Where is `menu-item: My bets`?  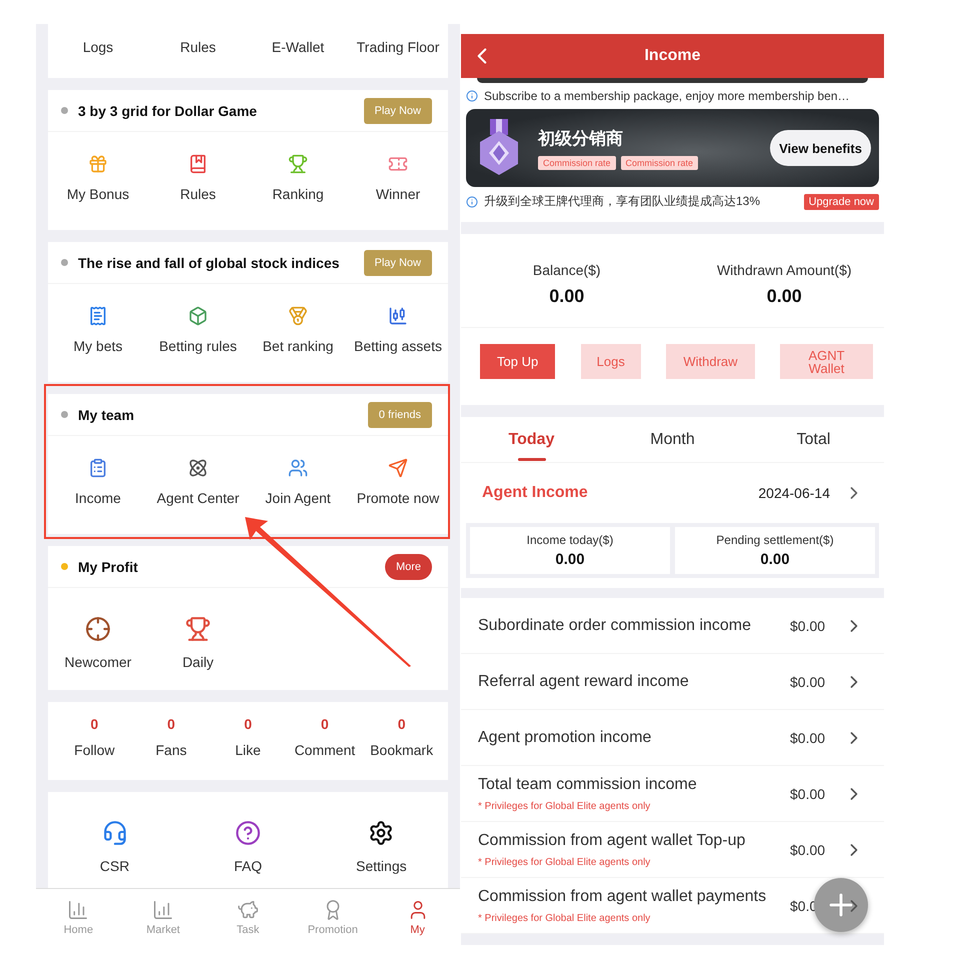
menu-item: My bets is located at coordinates (98, 330).